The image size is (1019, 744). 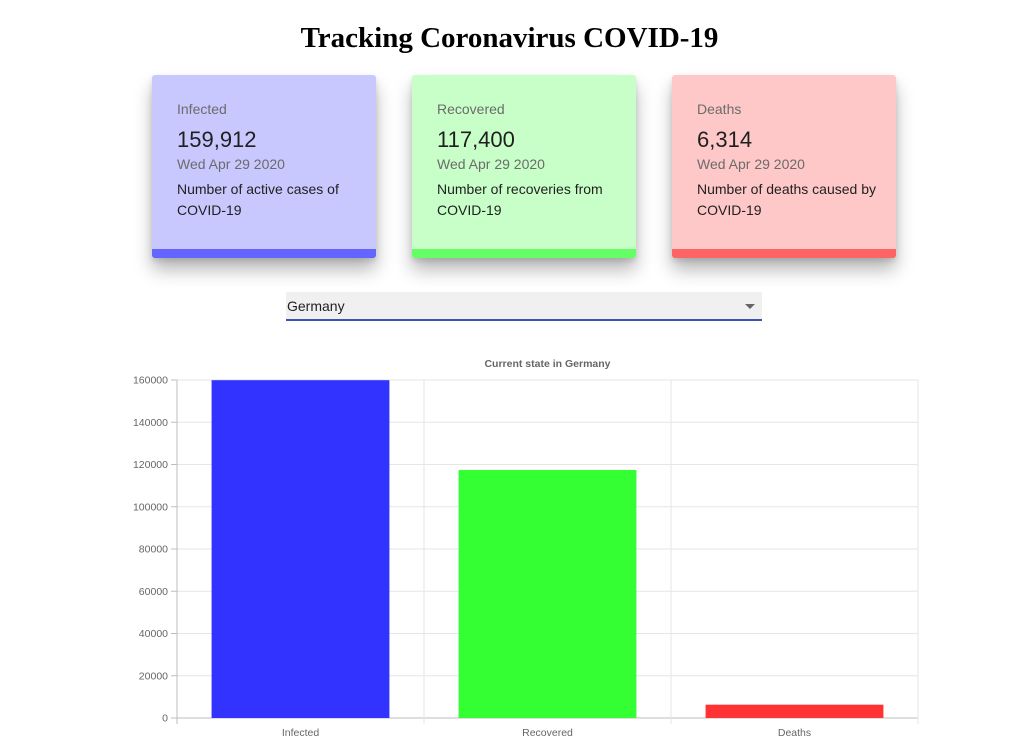 I want to click on x-tick-label: Recovered, so click(x=547, y=733).